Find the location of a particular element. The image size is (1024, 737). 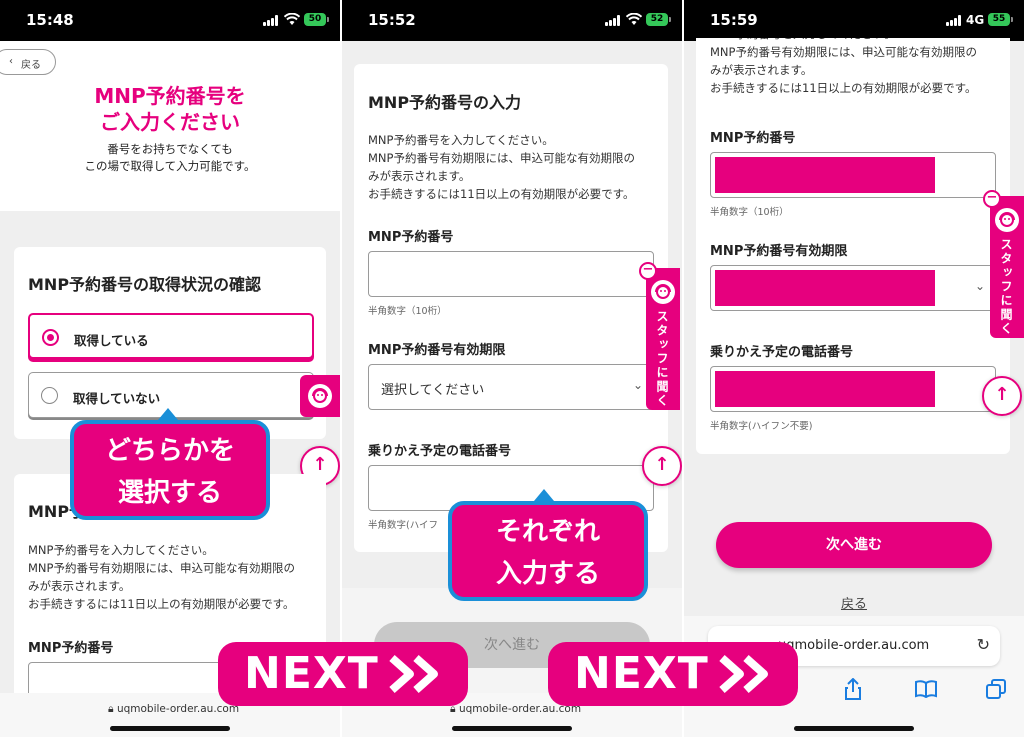

page-title-line1: MNP予約番号を is located at coordinates (170, 96).